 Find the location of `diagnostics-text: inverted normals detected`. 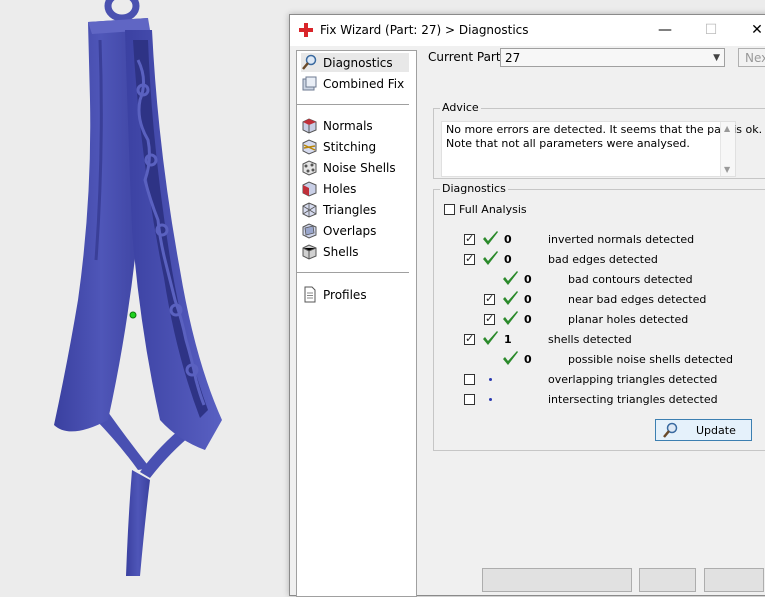

diagnostics-text: inverted normals detected is located at coordinates (621, 239).